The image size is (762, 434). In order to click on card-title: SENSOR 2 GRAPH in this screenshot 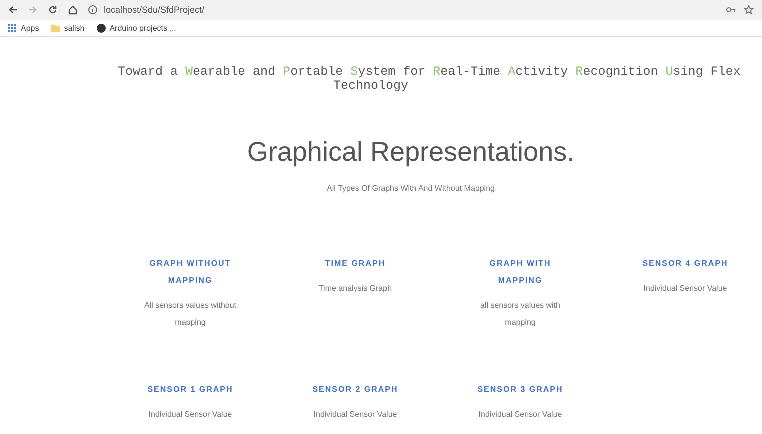, I will do `click(356, 389)`.